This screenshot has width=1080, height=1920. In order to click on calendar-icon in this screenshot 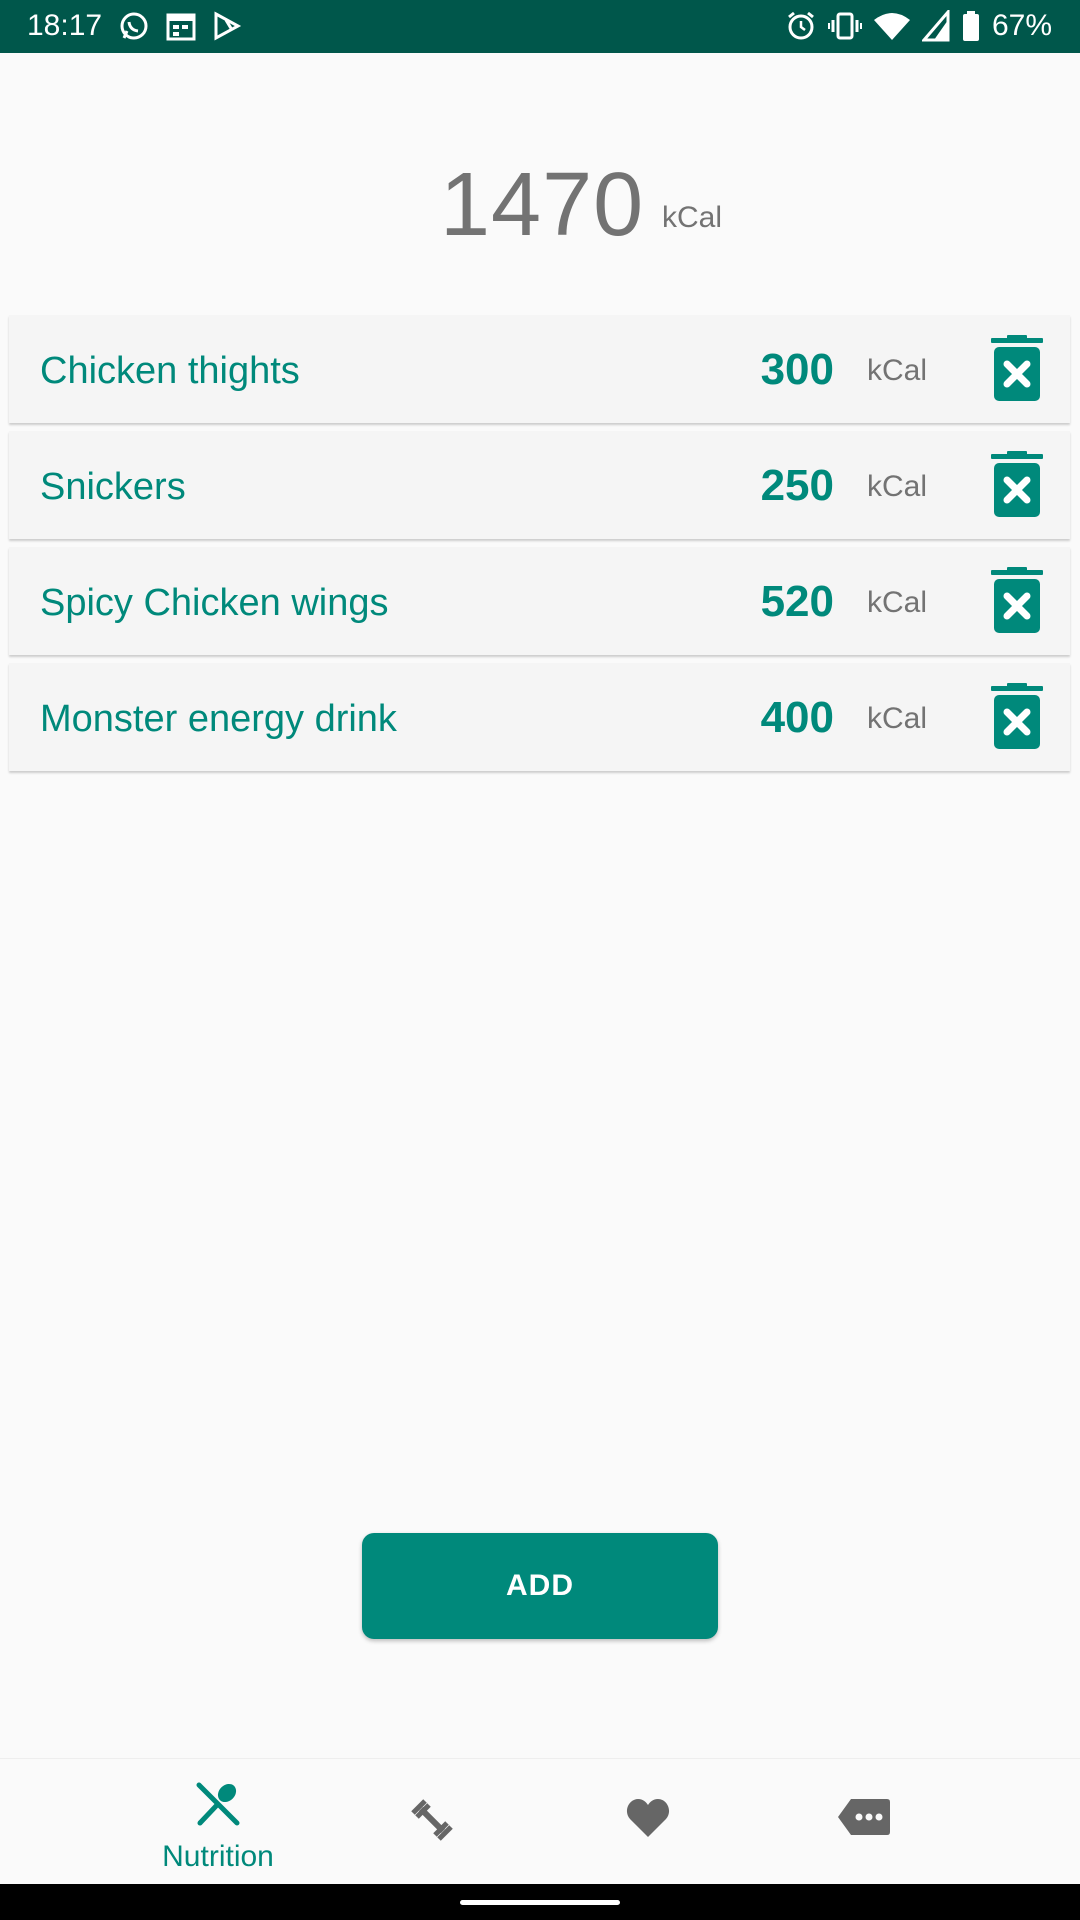, I will do `click(181, 26)`.